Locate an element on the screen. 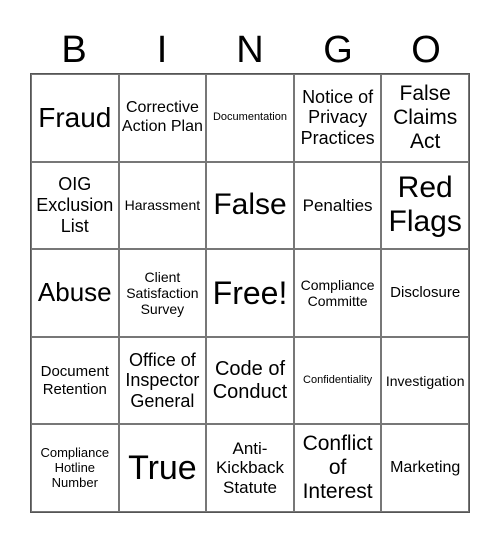  header-letter-n: N is located at coordinates (250, 50).